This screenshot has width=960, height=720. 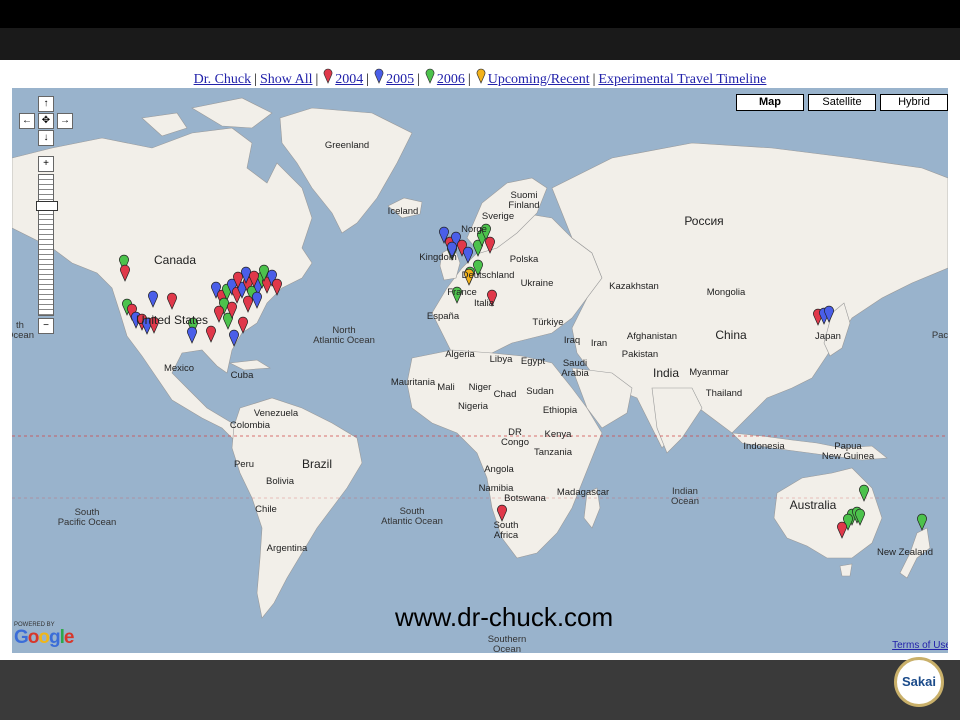 I want to click on angola-label: Angola, so click(x=499, y=469).